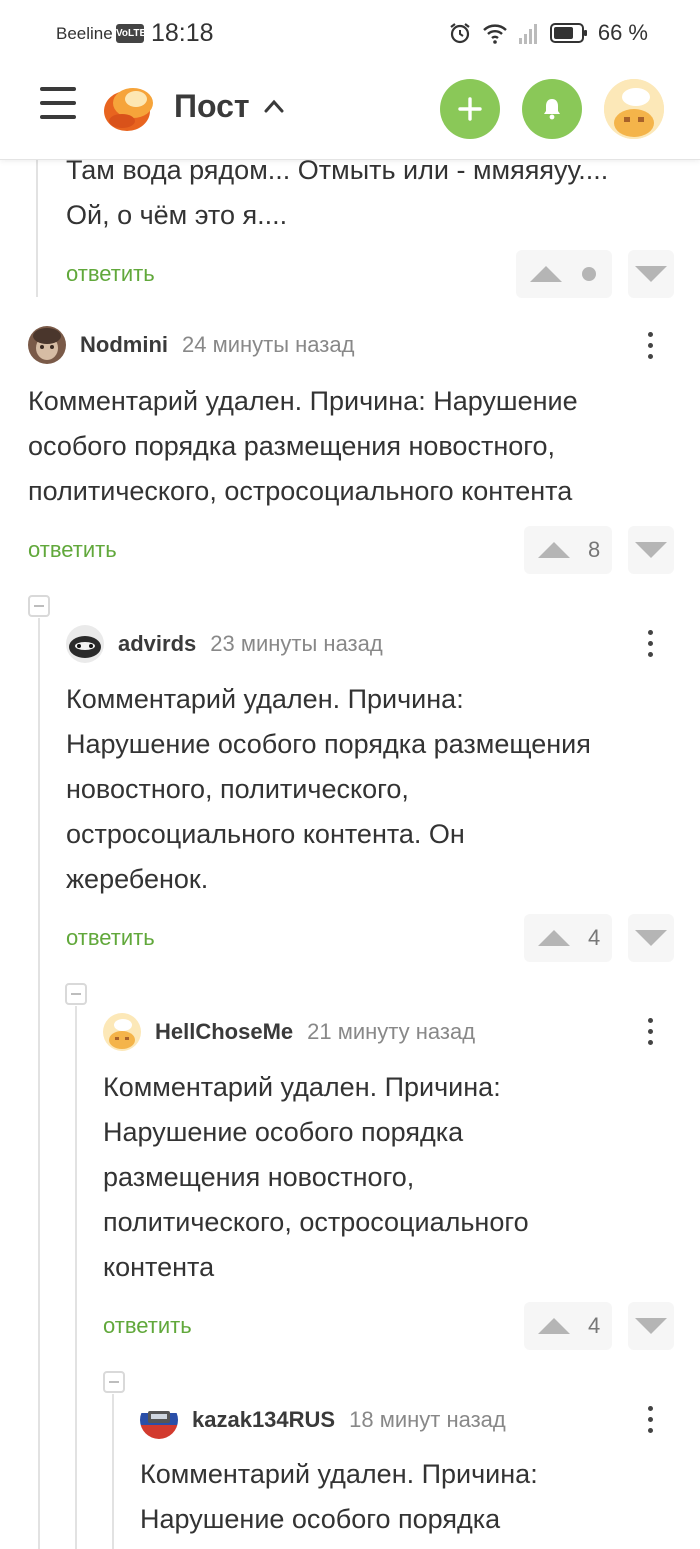 The height and width of the screenshot is (1549, 700). What do you see at coordinates (84, 33) in the screenshot?
I see `carrier-name: Beeline` at bounding box center [84, 33].